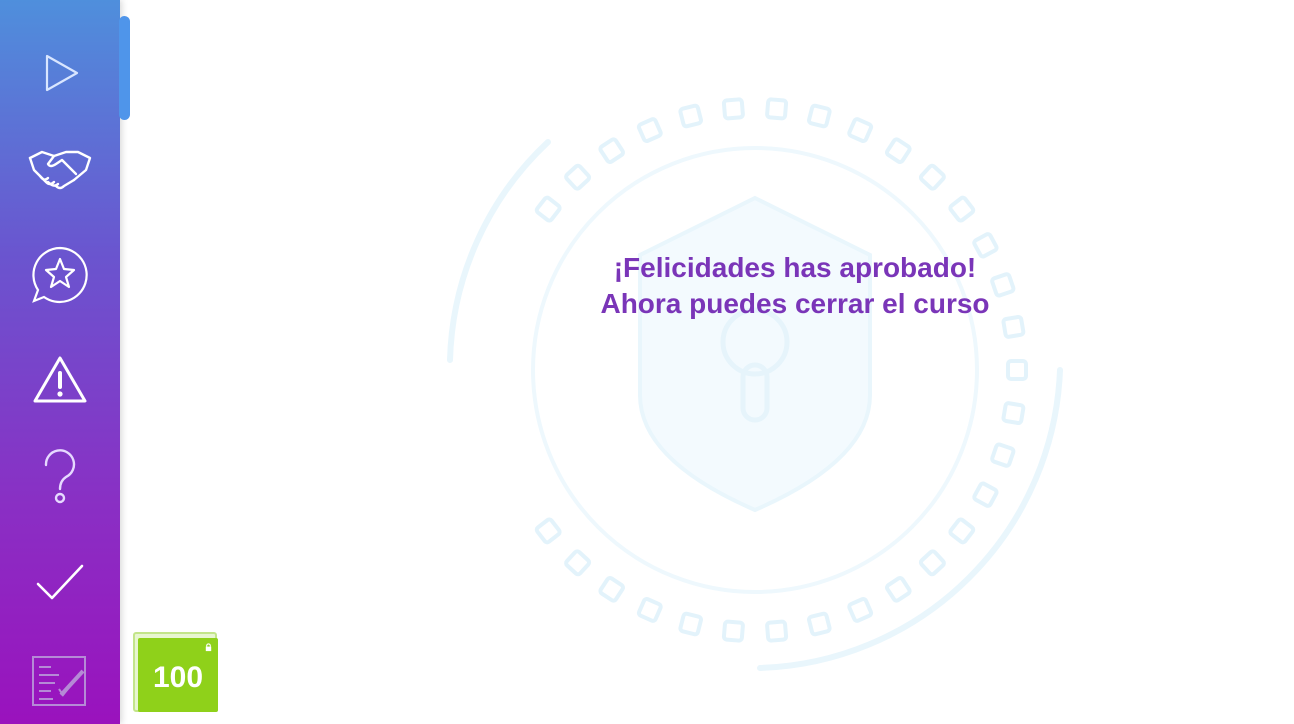  What do you see at coordinates (124, 68) in the screenshot?
I see `sidebar-scrollbar` at bounding box center [124, 68].